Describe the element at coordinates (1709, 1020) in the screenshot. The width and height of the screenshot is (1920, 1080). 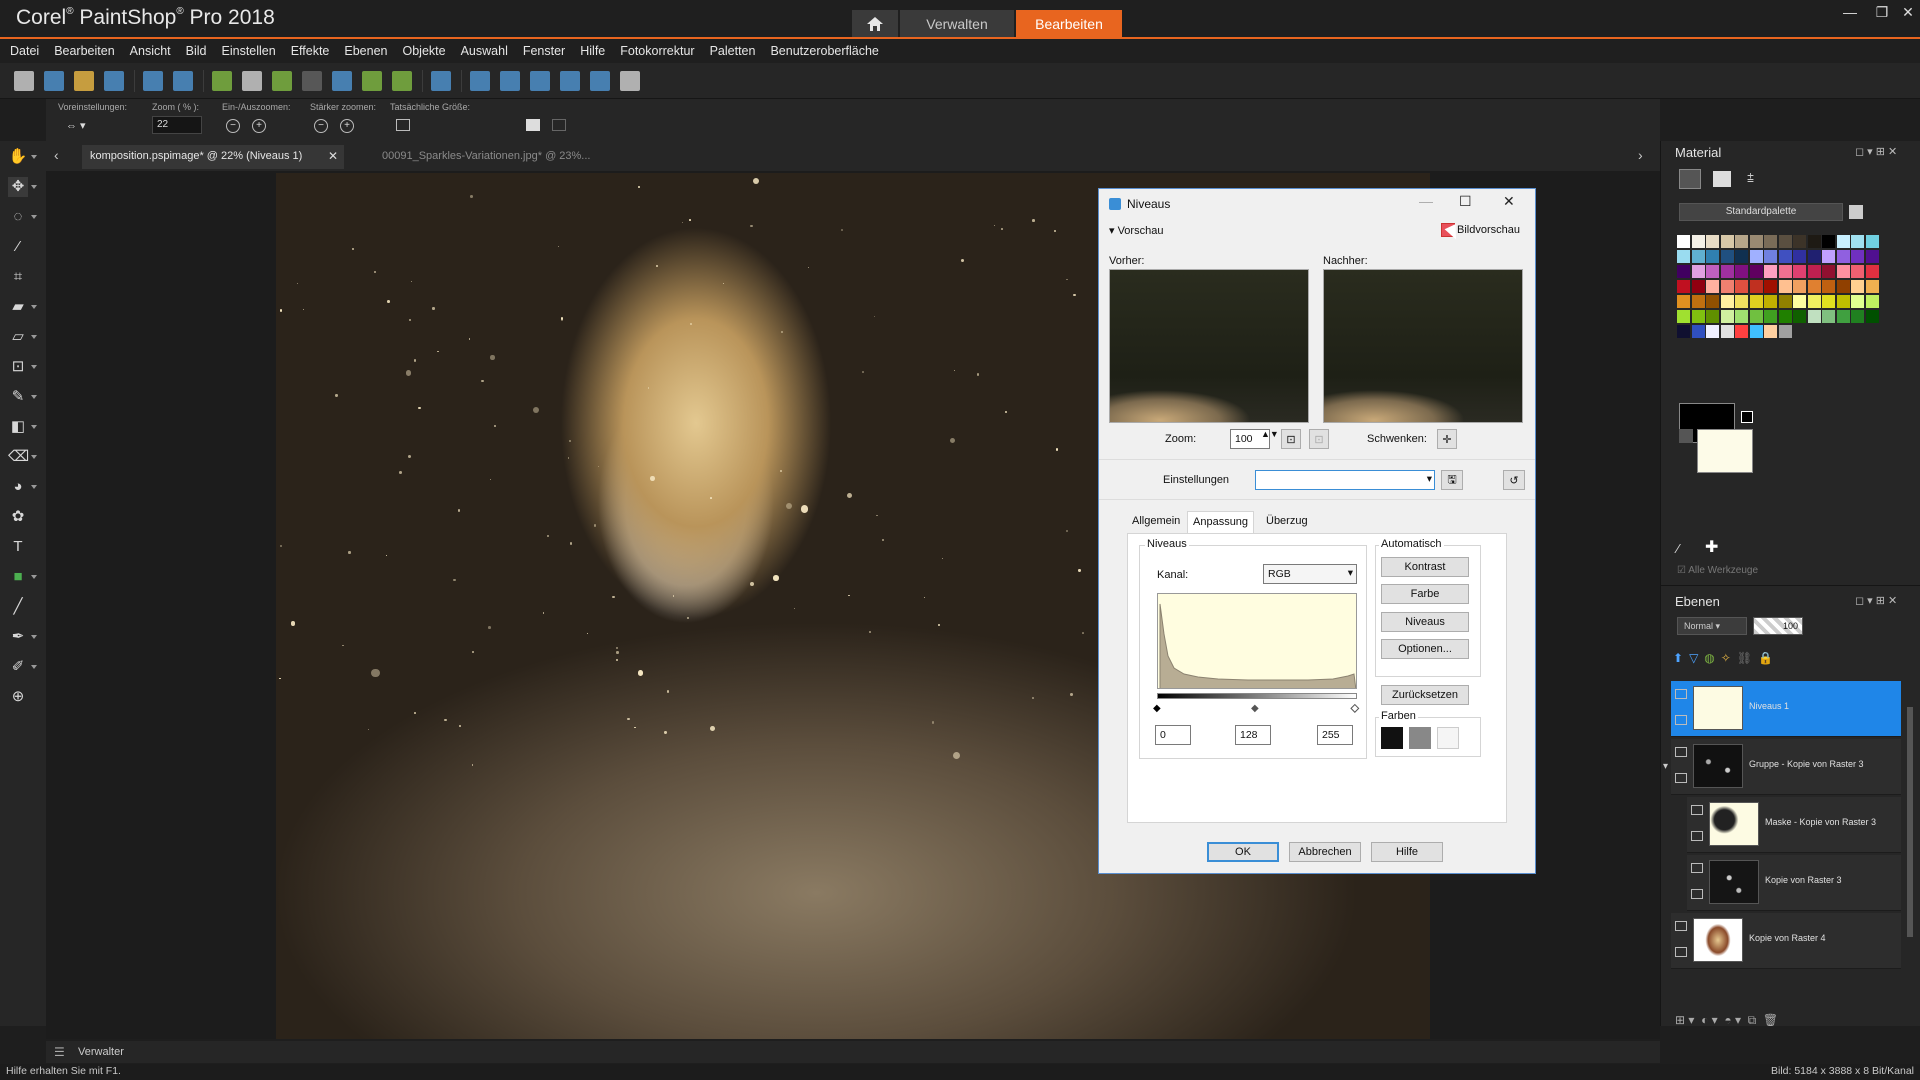
I see `new-adjust-icon: ◐ ▾` at that location.